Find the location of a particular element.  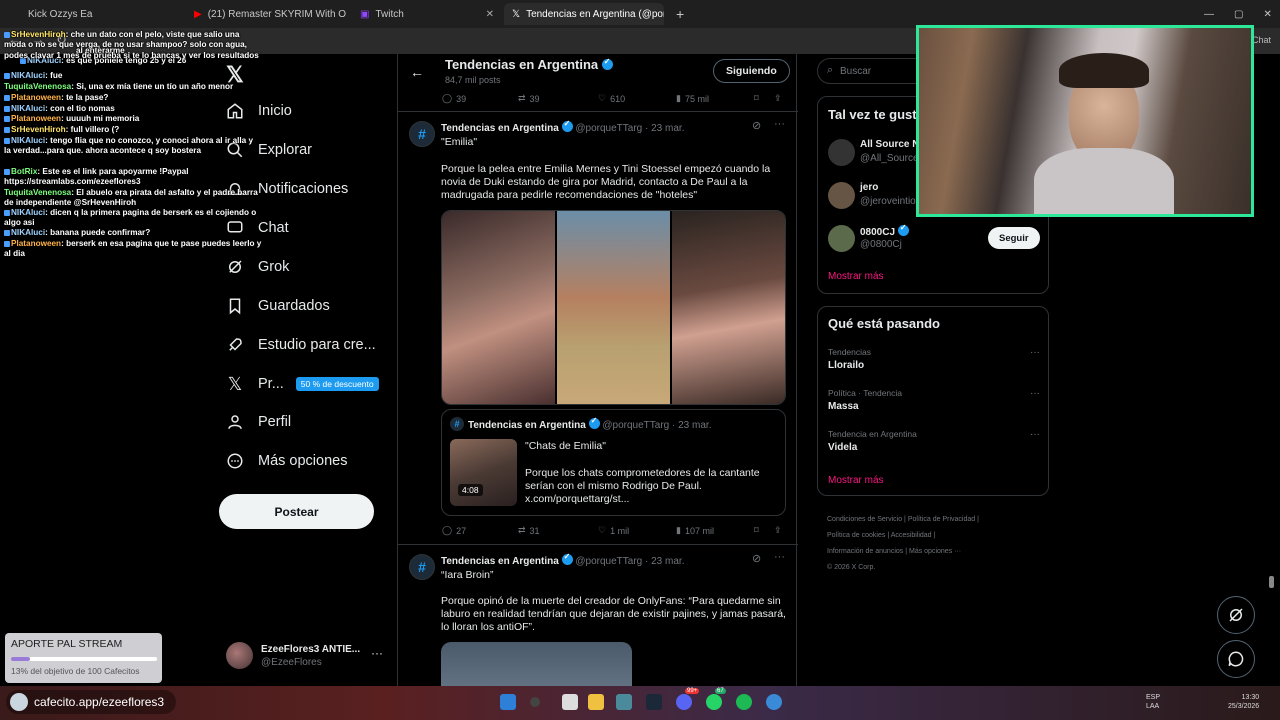

tweet-handle: @porqueTTarg is located at coordinates (609, 128).